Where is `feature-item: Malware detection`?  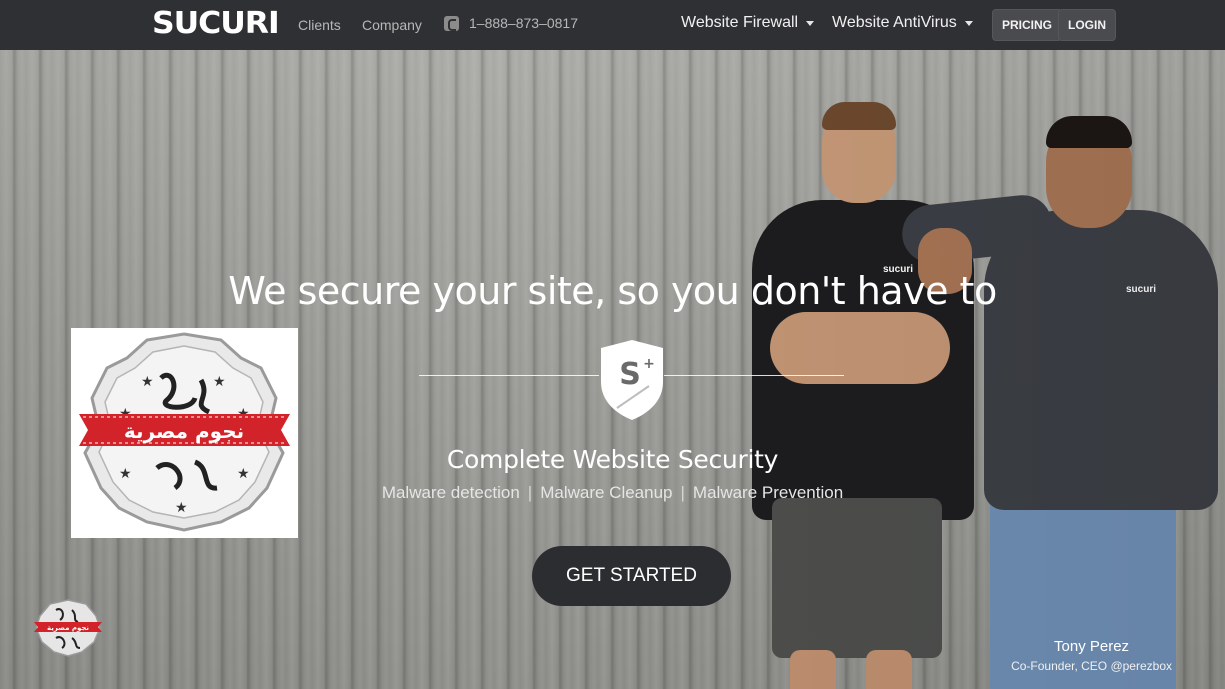 feature-item: Malware detection is located at coordinates (450, 492).